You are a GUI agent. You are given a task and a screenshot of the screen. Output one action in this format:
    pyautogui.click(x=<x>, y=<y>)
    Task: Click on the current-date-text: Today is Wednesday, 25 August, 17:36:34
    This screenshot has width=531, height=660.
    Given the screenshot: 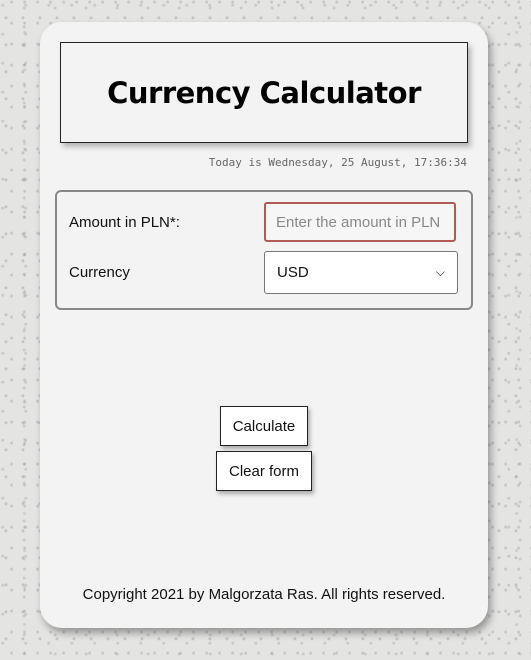 What is the action you would take?
    pyautogui.click(x=337, y=162)
    